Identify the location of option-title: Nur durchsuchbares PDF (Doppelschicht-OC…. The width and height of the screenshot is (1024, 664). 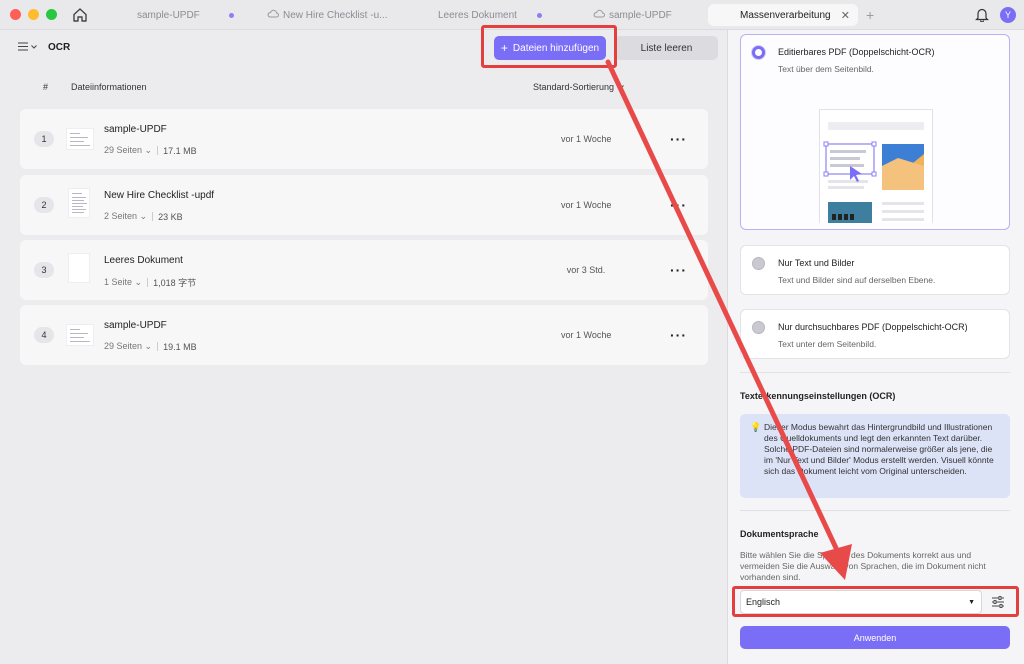
(873, 327).